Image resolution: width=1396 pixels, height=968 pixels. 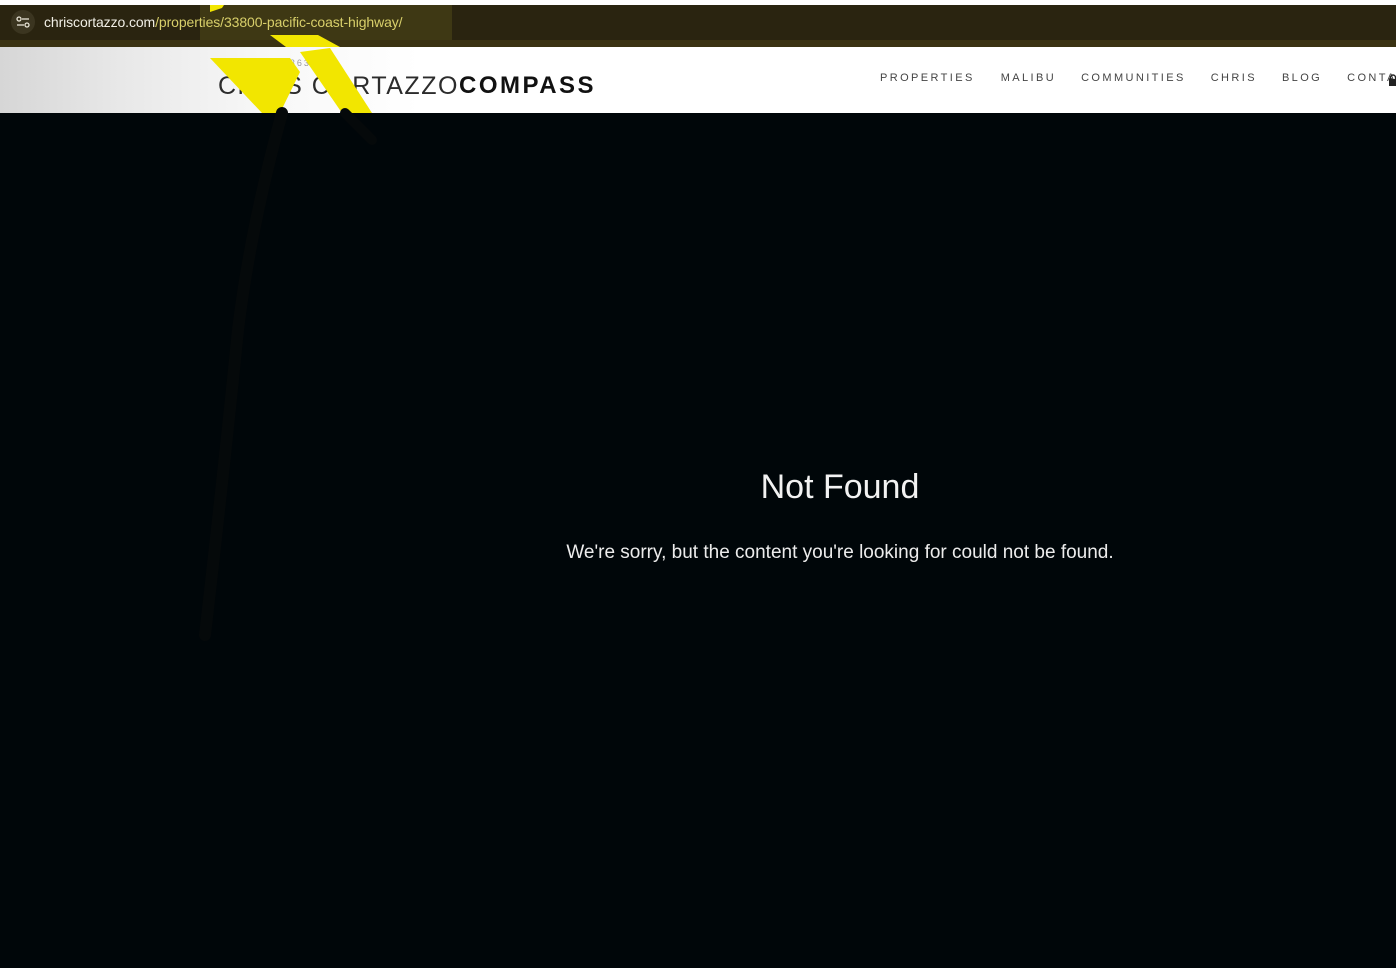 I want to click on address-bar-border, so click(x=698, y=43).